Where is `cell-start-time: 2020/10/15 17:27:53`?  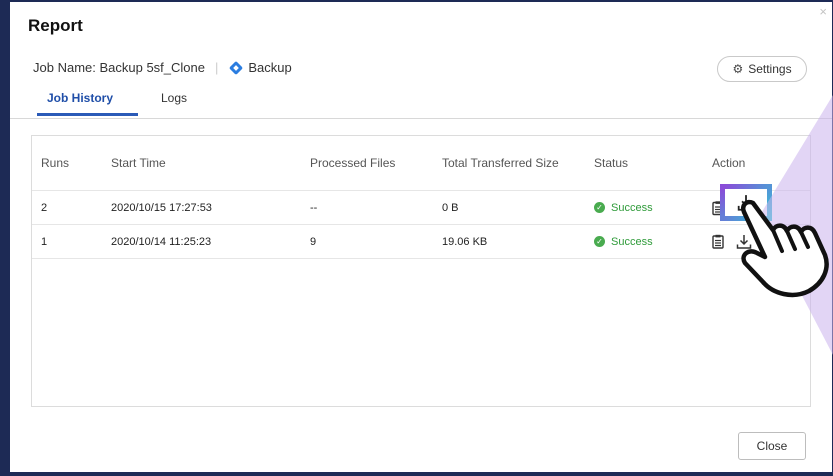
cell-start-time: 2020/10/15 17:27:53 is located at coordinates (161, 207).